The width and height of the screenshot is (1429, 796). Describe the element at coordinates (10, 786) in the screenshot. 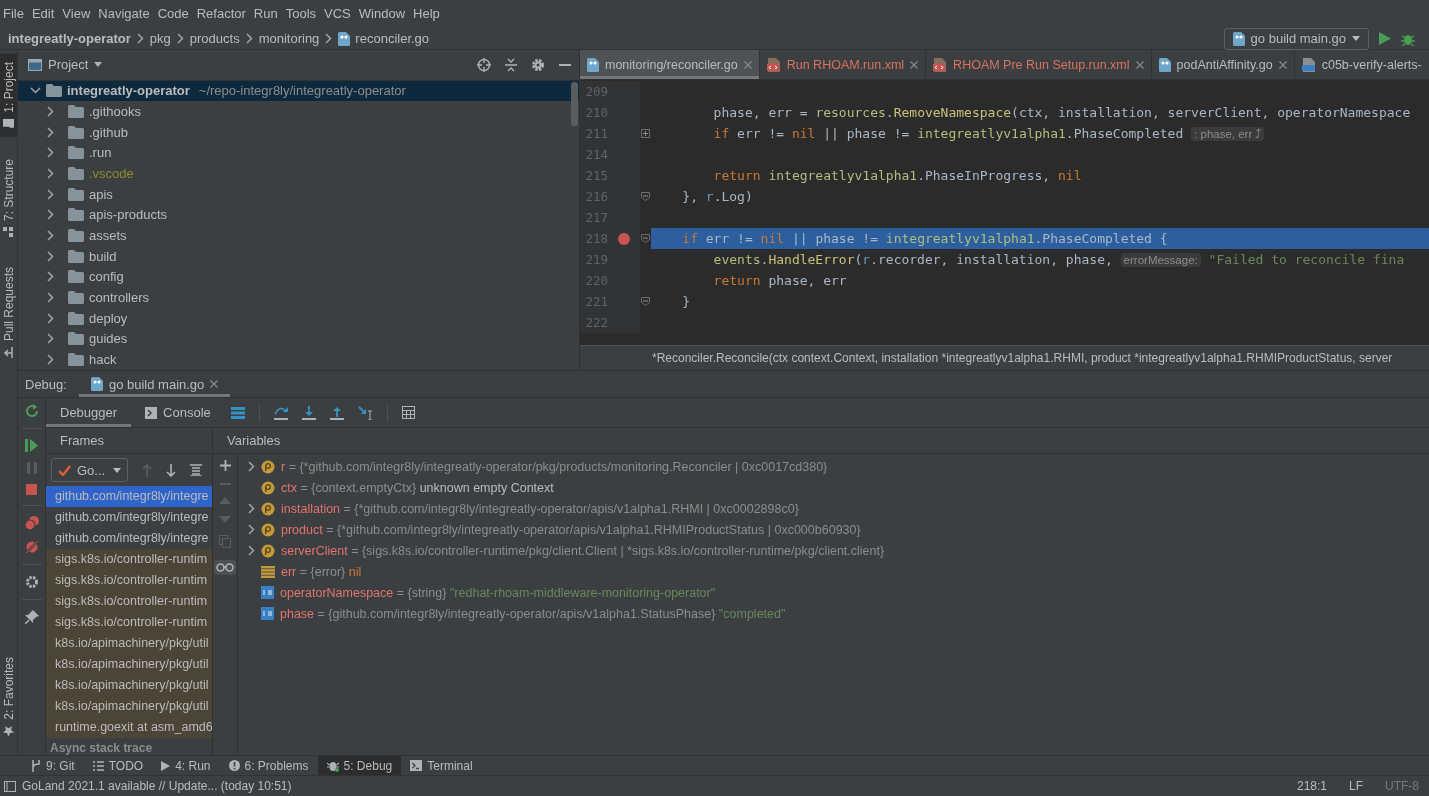

I see `panel-toggle-icon` at that location.